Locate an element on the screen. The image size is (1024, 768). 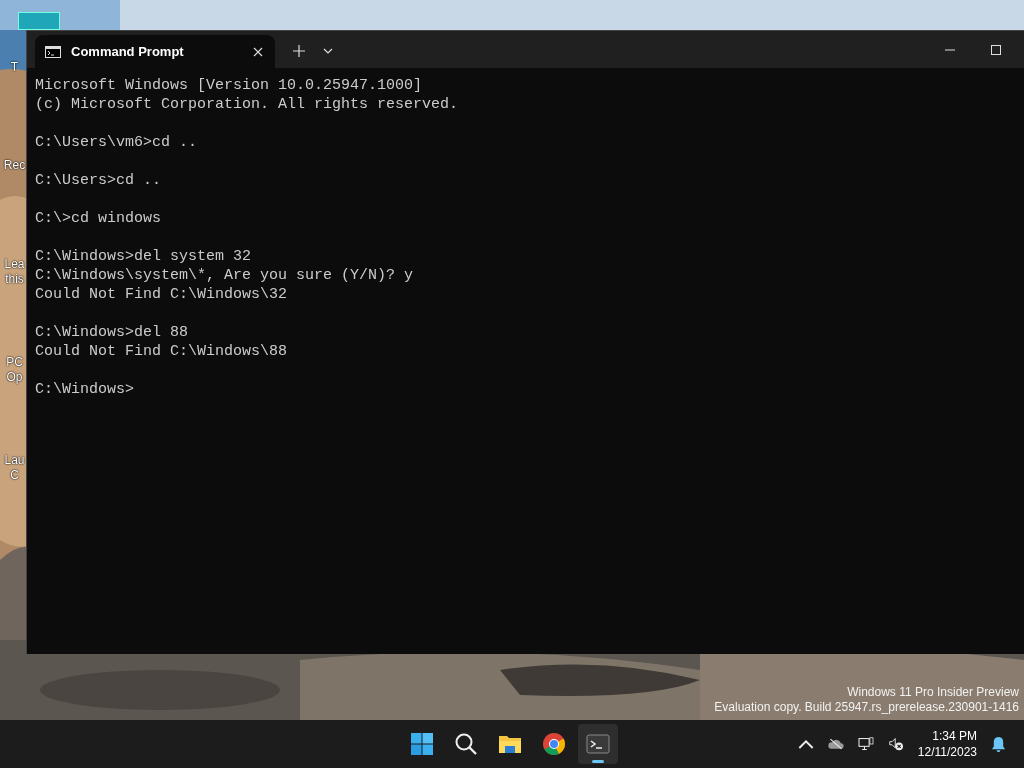
maximize-icon is located at coordinates (996, 50).